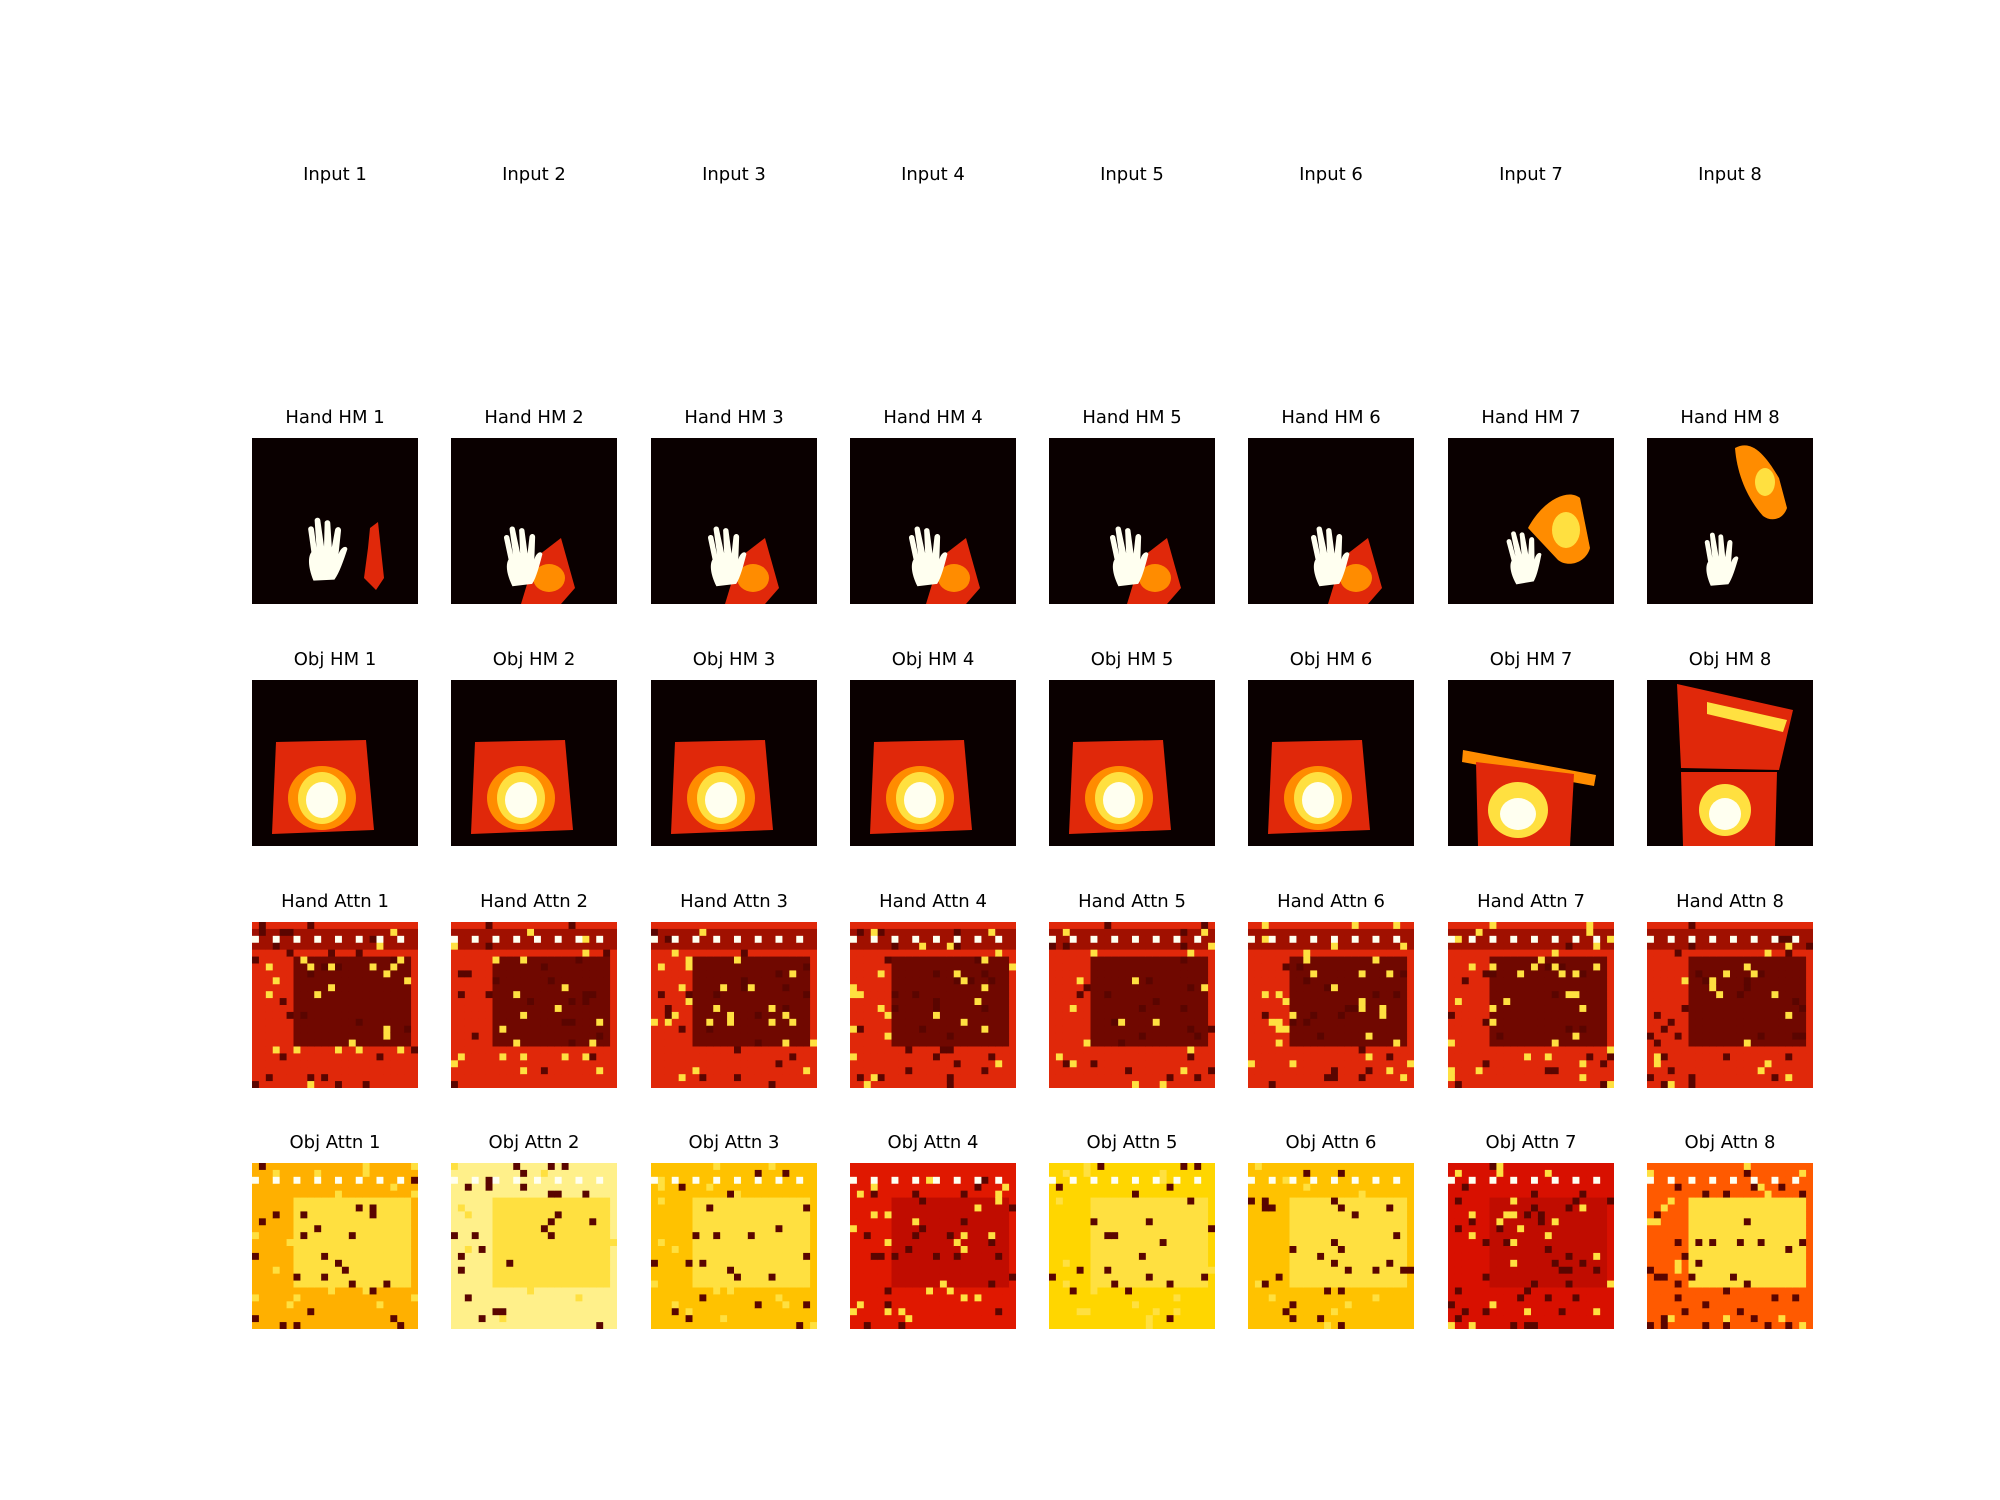 This screenshot has width=2000, height=1500. Describe the element at coordinates (1730, 1142) in the screenshot. I see `panel-title: Obj Attn 8` at that location.